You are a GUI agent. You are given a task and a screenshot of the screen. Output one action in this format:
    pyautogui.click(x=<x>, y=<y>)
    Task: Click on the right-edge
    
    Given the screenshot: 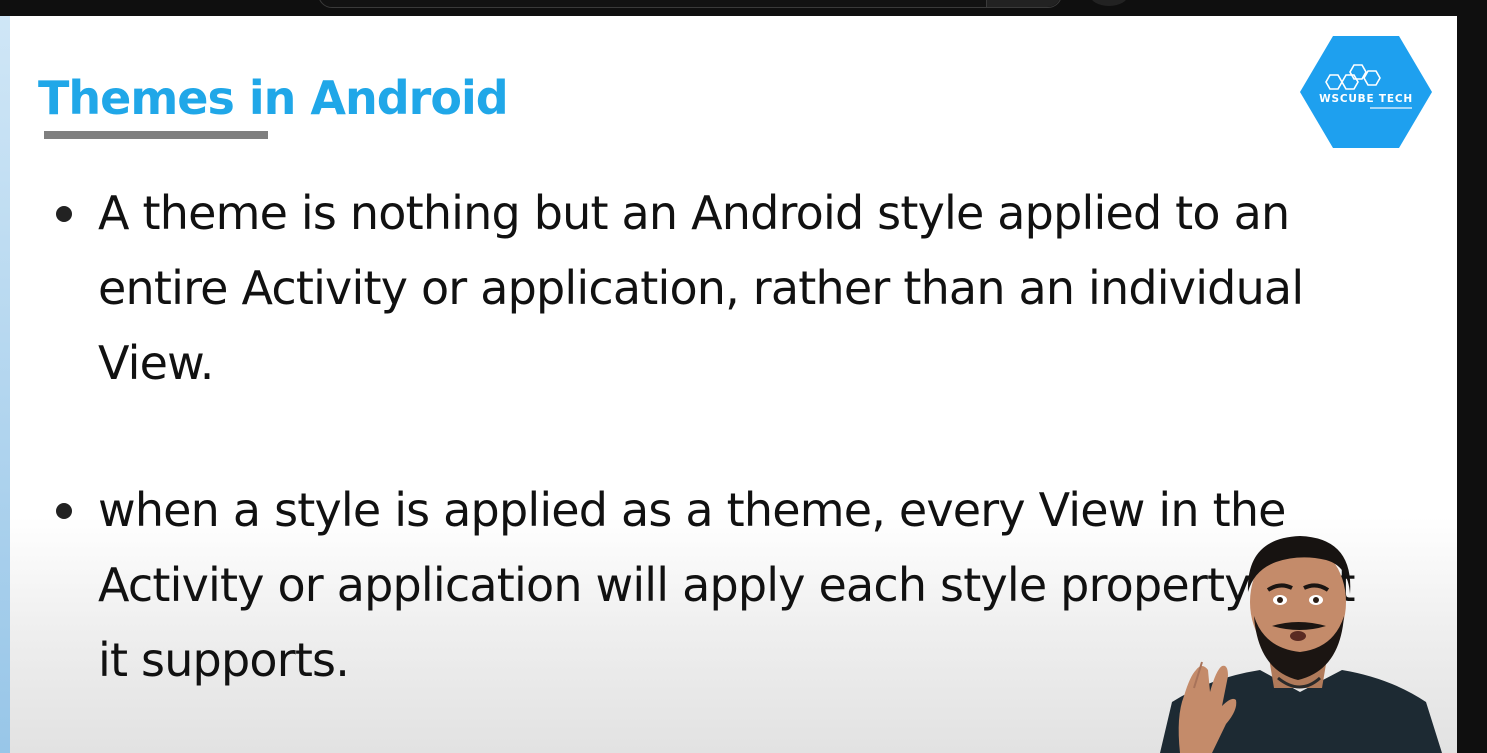 What is the action you would take?
    pyautogui.click(x=1472, y=384)
    